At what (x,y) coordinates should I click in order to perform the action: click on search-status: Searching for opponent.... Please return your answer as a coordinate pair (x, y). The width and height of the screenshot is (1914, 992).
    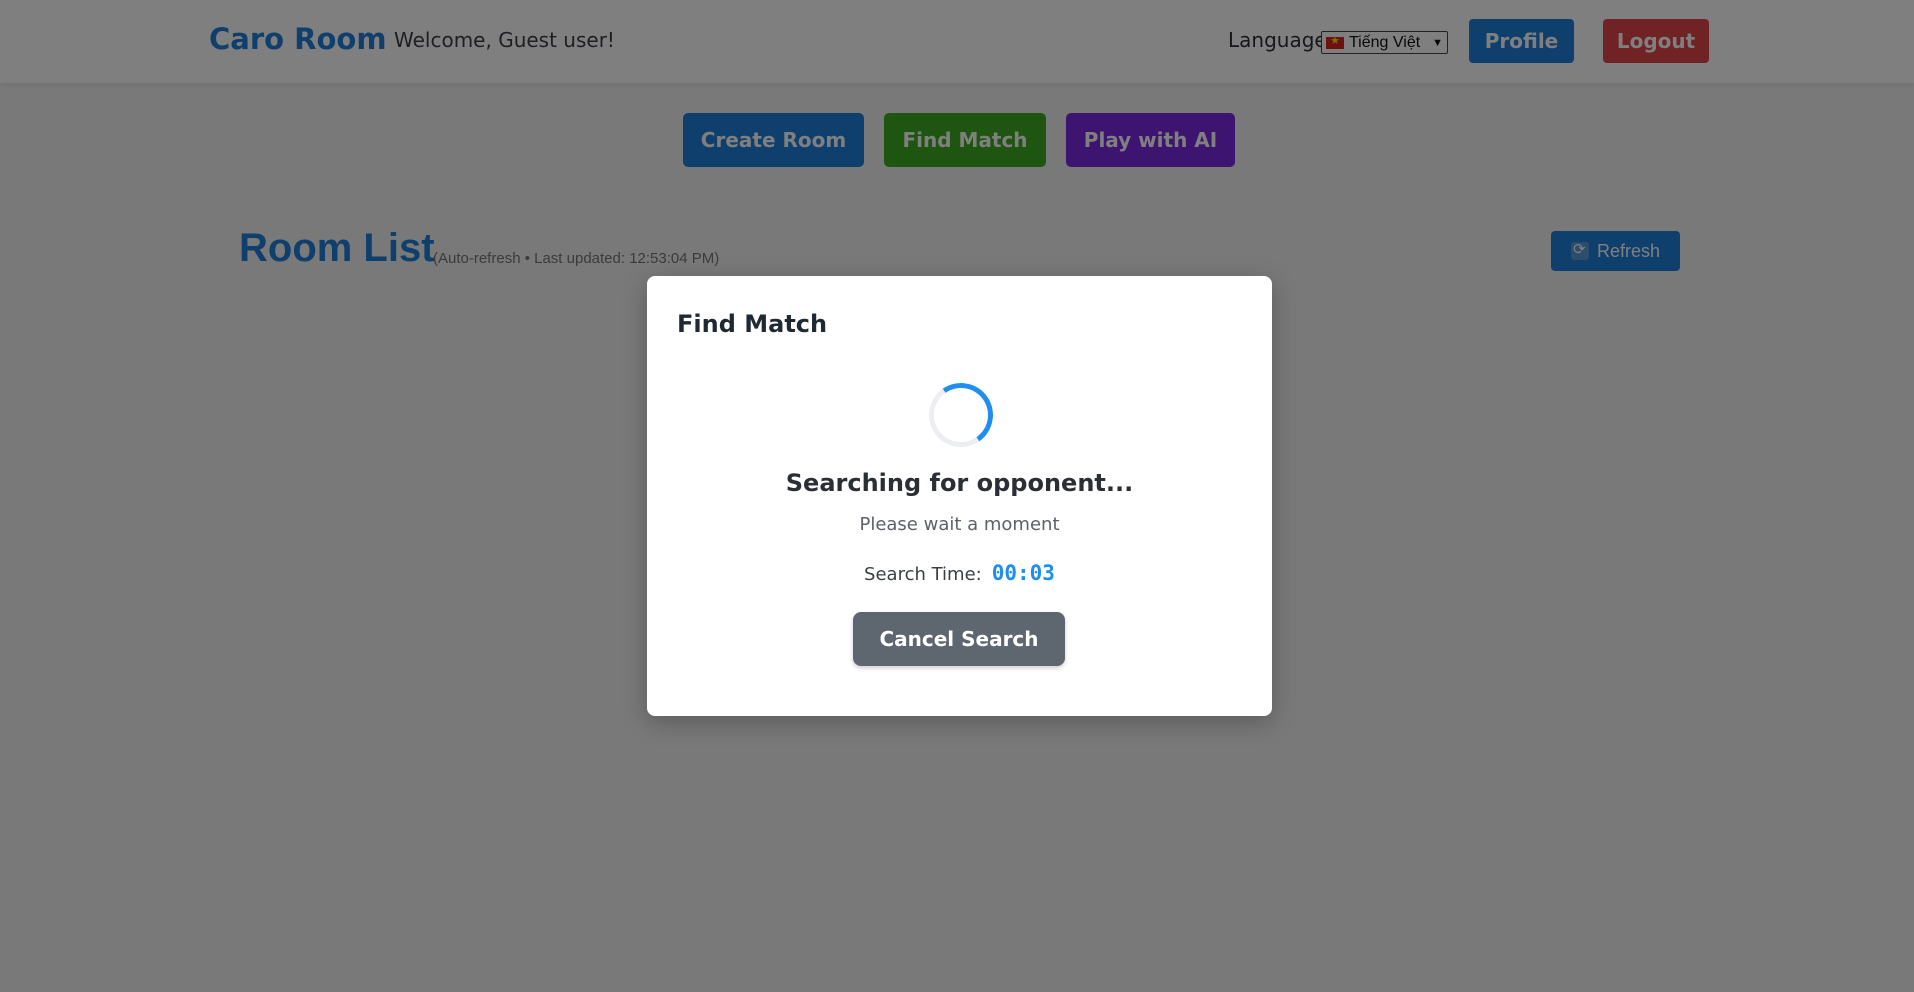
    Looking at the image, I should click on (959, 483).